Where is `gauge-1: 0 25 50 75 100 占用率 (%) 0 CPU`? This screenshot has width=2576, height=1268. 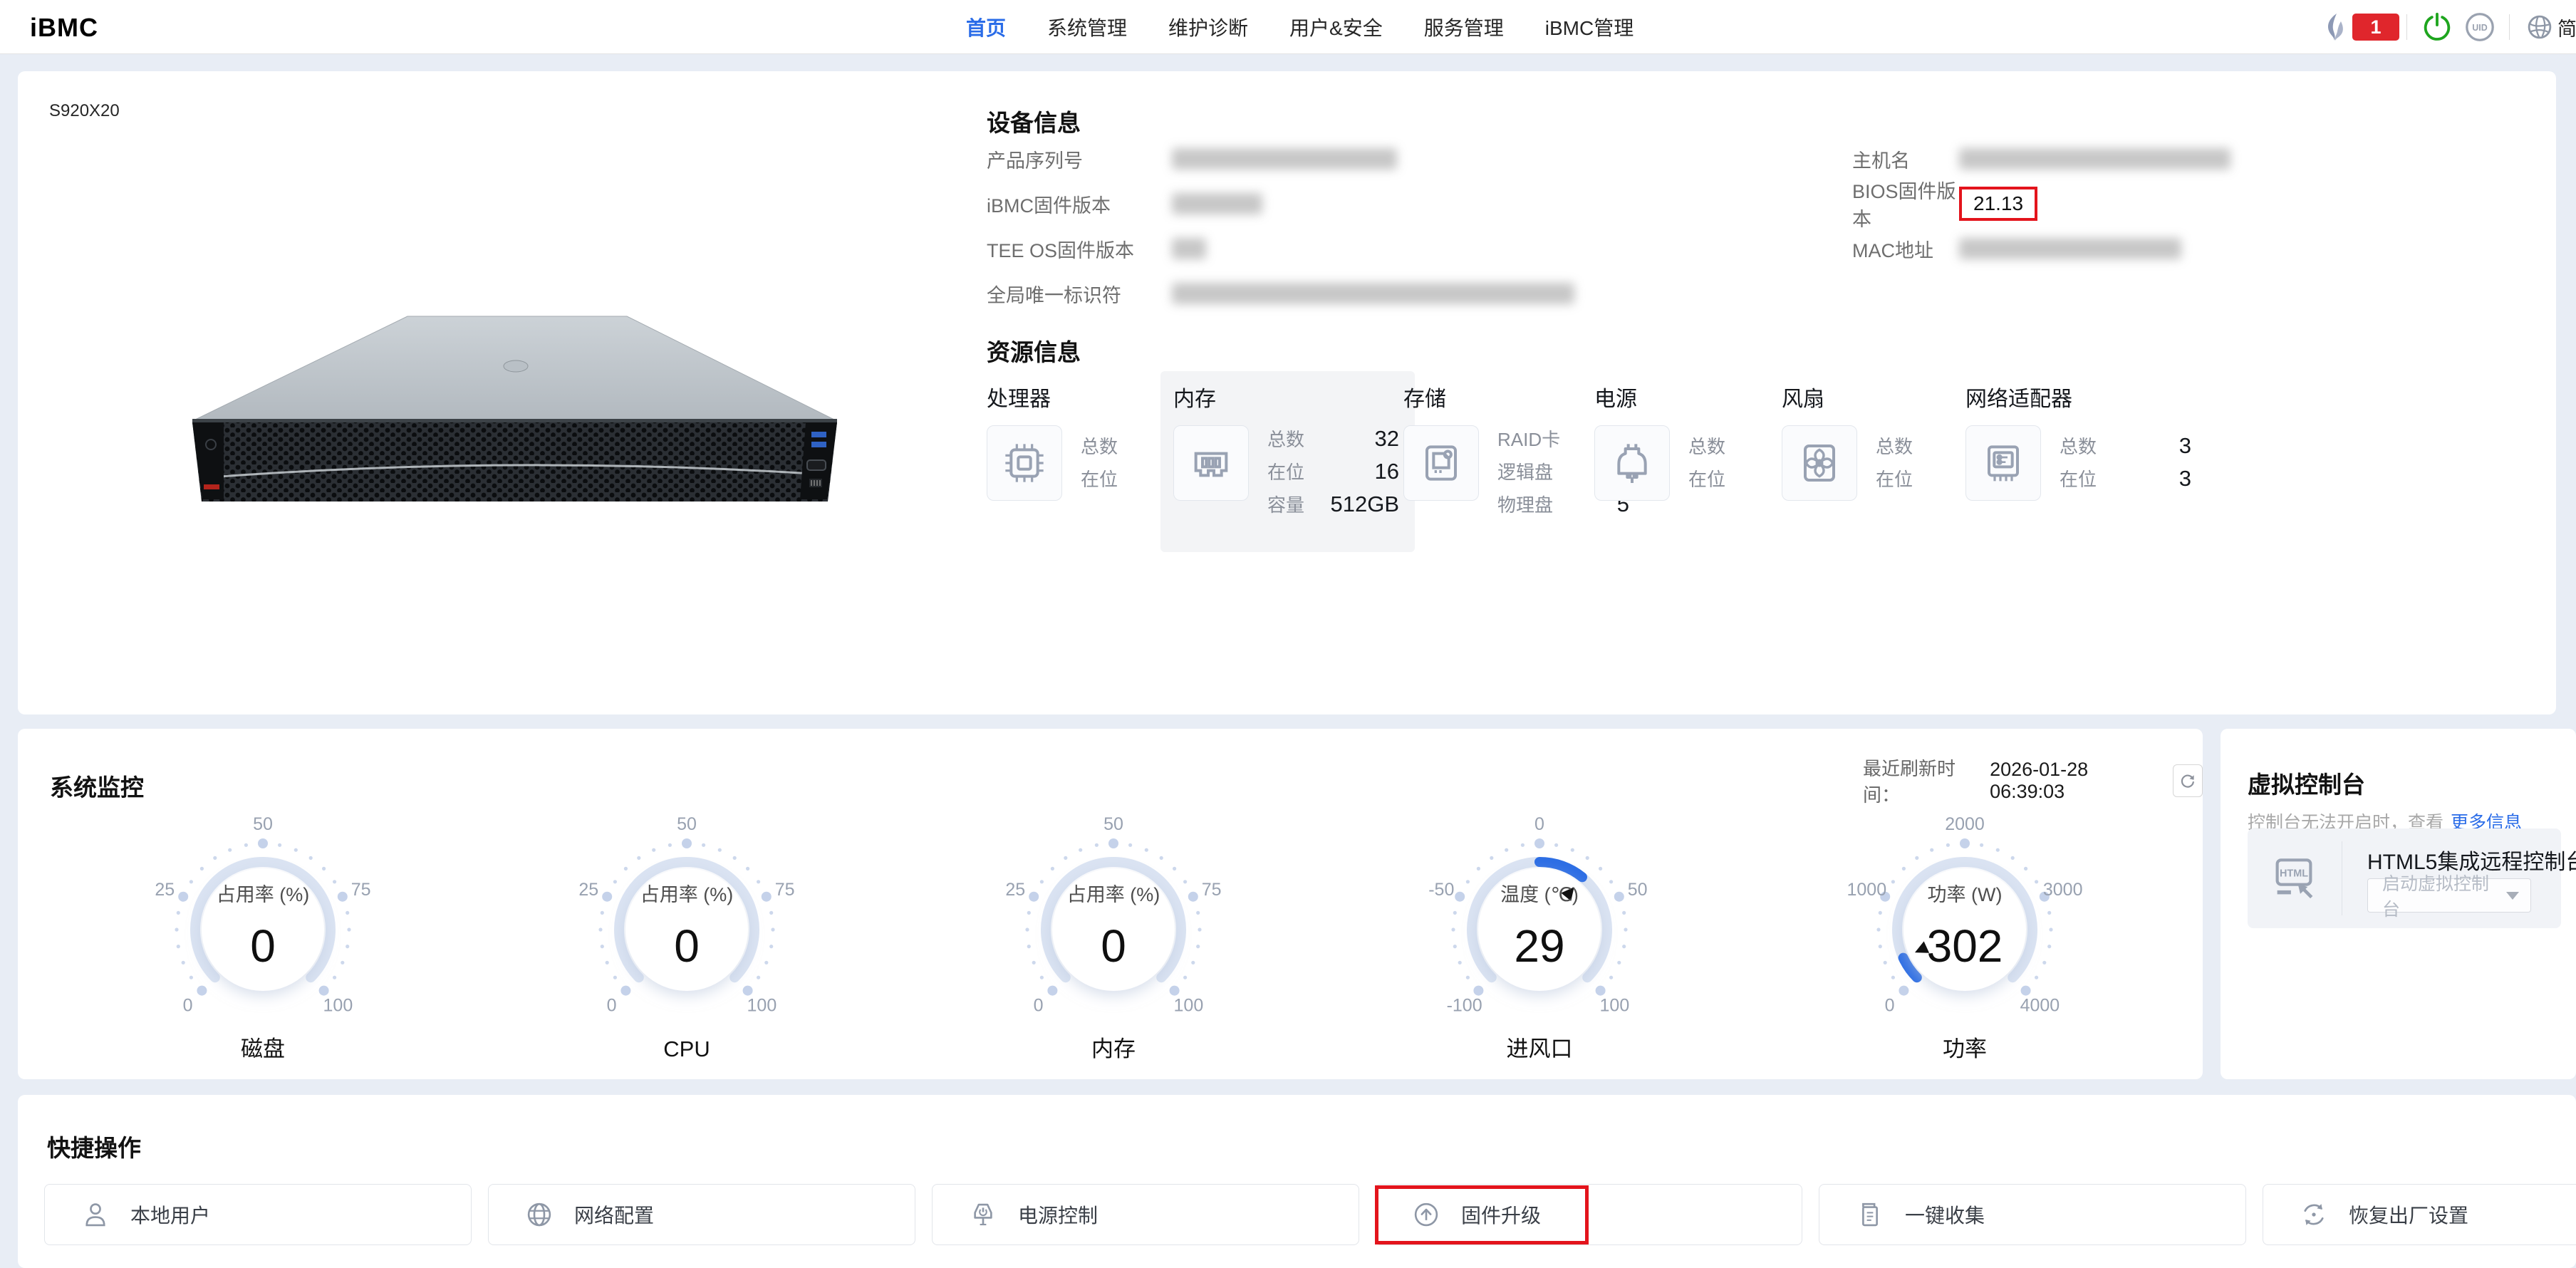 gauge-1: 0 25 50 75 100 占用率 (%) 0 CPU is located at coordinates (687, 936).